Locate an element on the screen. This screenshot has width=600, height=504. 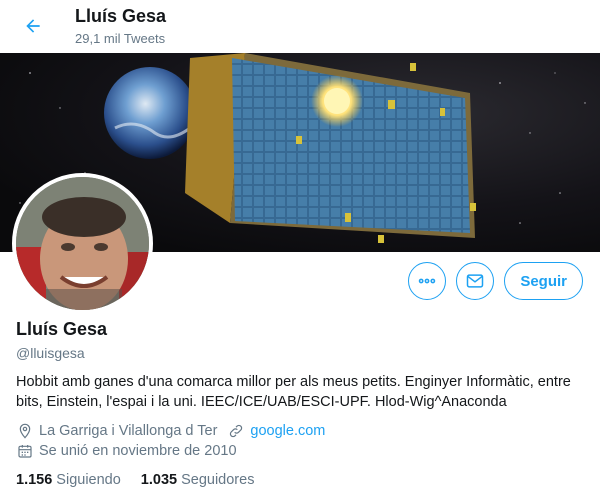
profile-name: Lluís Gesa is located at coordinates (62, 329).